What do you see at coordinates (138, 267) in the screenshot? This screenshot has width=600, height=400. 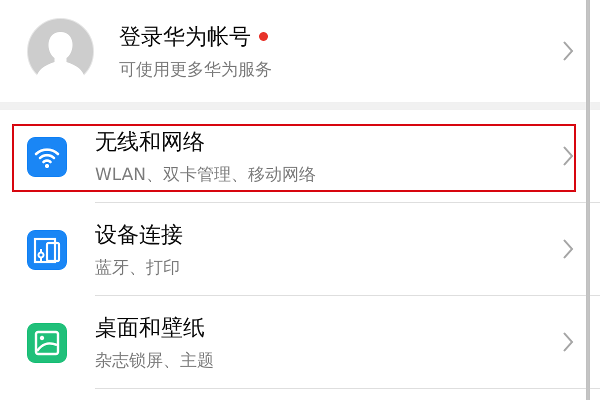 I see `setting-subtitle: 蓝牙、打印` at bounding box center [138, 267].